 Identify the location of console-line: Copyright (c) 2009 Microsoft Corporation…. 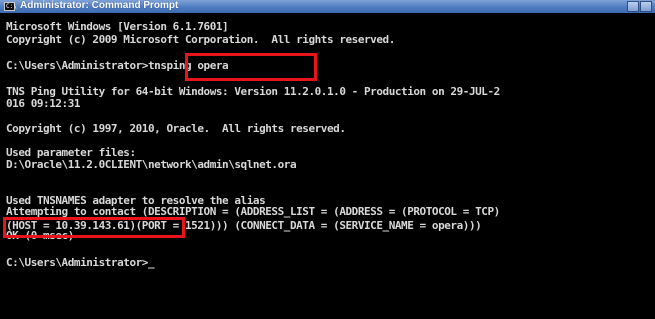
(200, 39).